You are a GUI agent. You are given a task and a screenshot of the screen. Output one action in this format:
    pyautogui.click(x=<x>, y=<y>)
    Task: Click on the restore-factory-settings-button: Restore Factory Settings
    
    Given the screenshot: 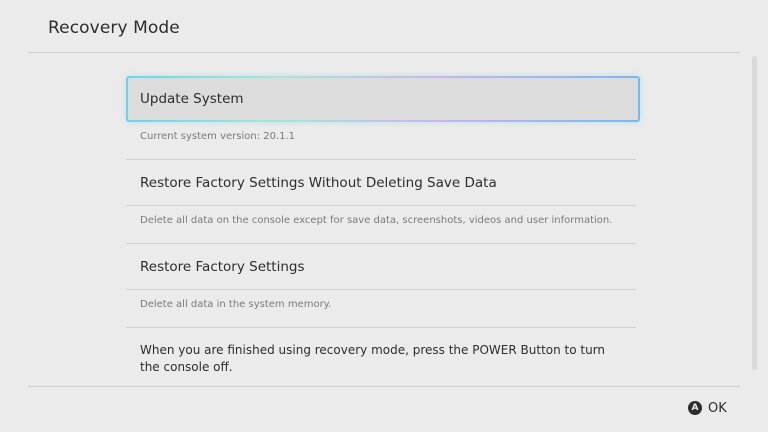 What is the action you would take?
    pyautogui.click(x=381, y=267)
    